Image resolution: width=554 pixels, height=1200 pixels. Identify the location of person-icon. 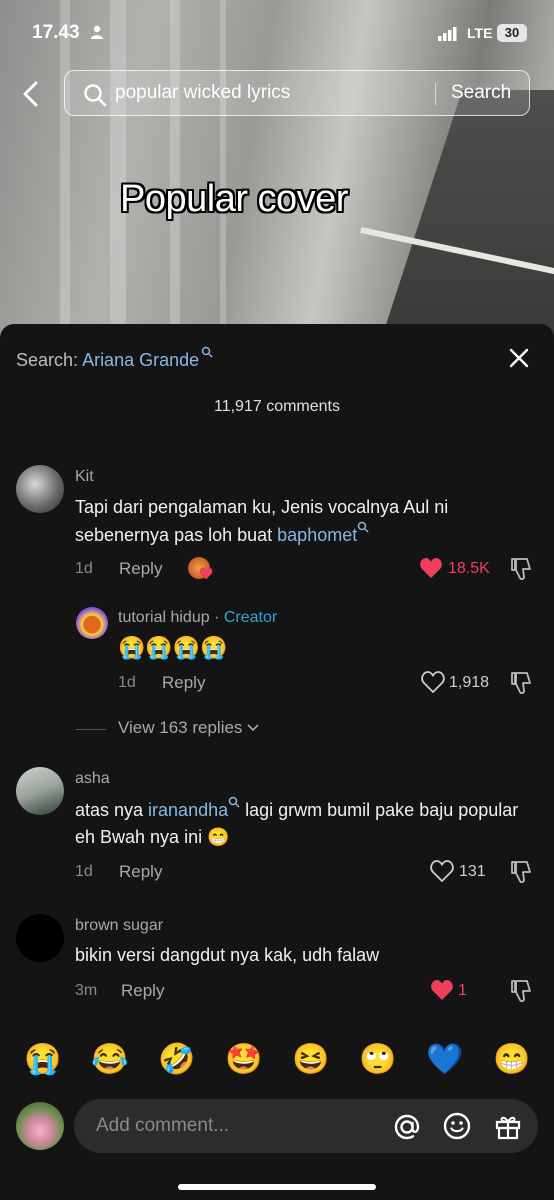
(97, 32).